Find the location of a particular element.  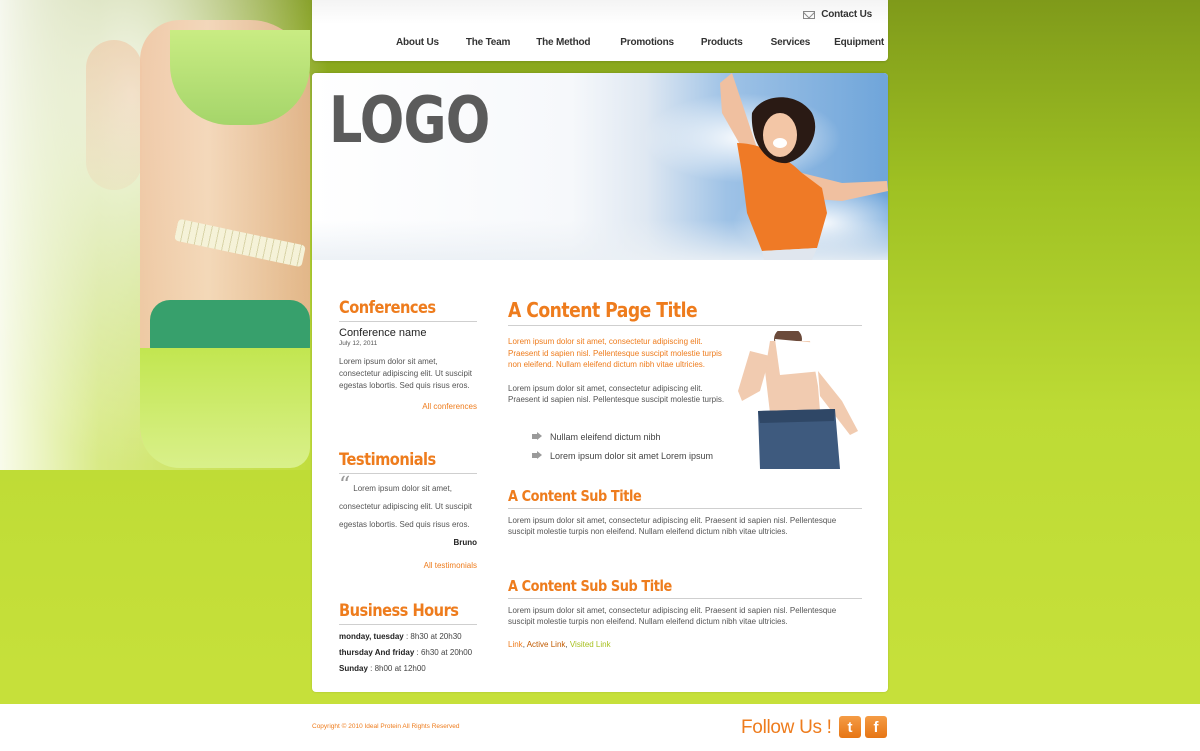

conferences-heading: Conferences is located at coordinates (387, 308).